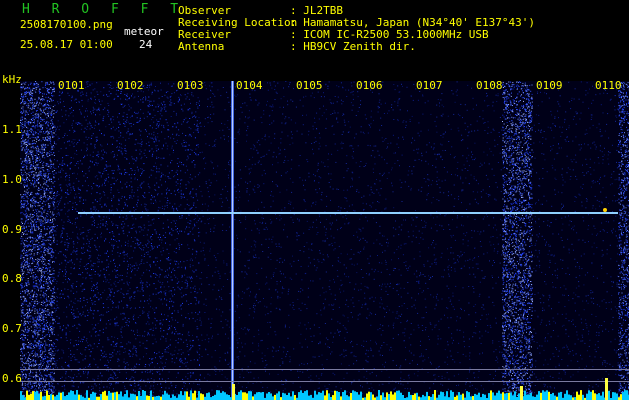 This screenshot has height=400, width=629. I want to click on antenna-value: : HB9CV Zenith dir., so click(353, 46).